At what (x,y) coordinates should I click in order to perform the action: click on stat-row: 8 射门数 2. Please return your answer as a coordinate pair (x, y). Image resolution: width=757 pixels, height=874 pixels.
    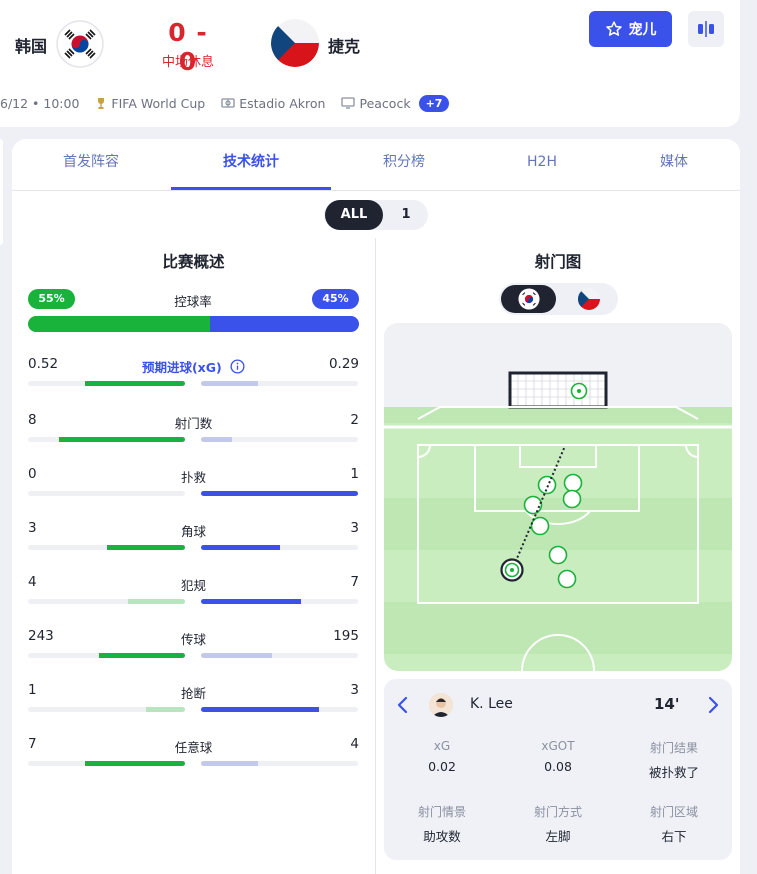
    Looking at the image, I should click on (193, 432).